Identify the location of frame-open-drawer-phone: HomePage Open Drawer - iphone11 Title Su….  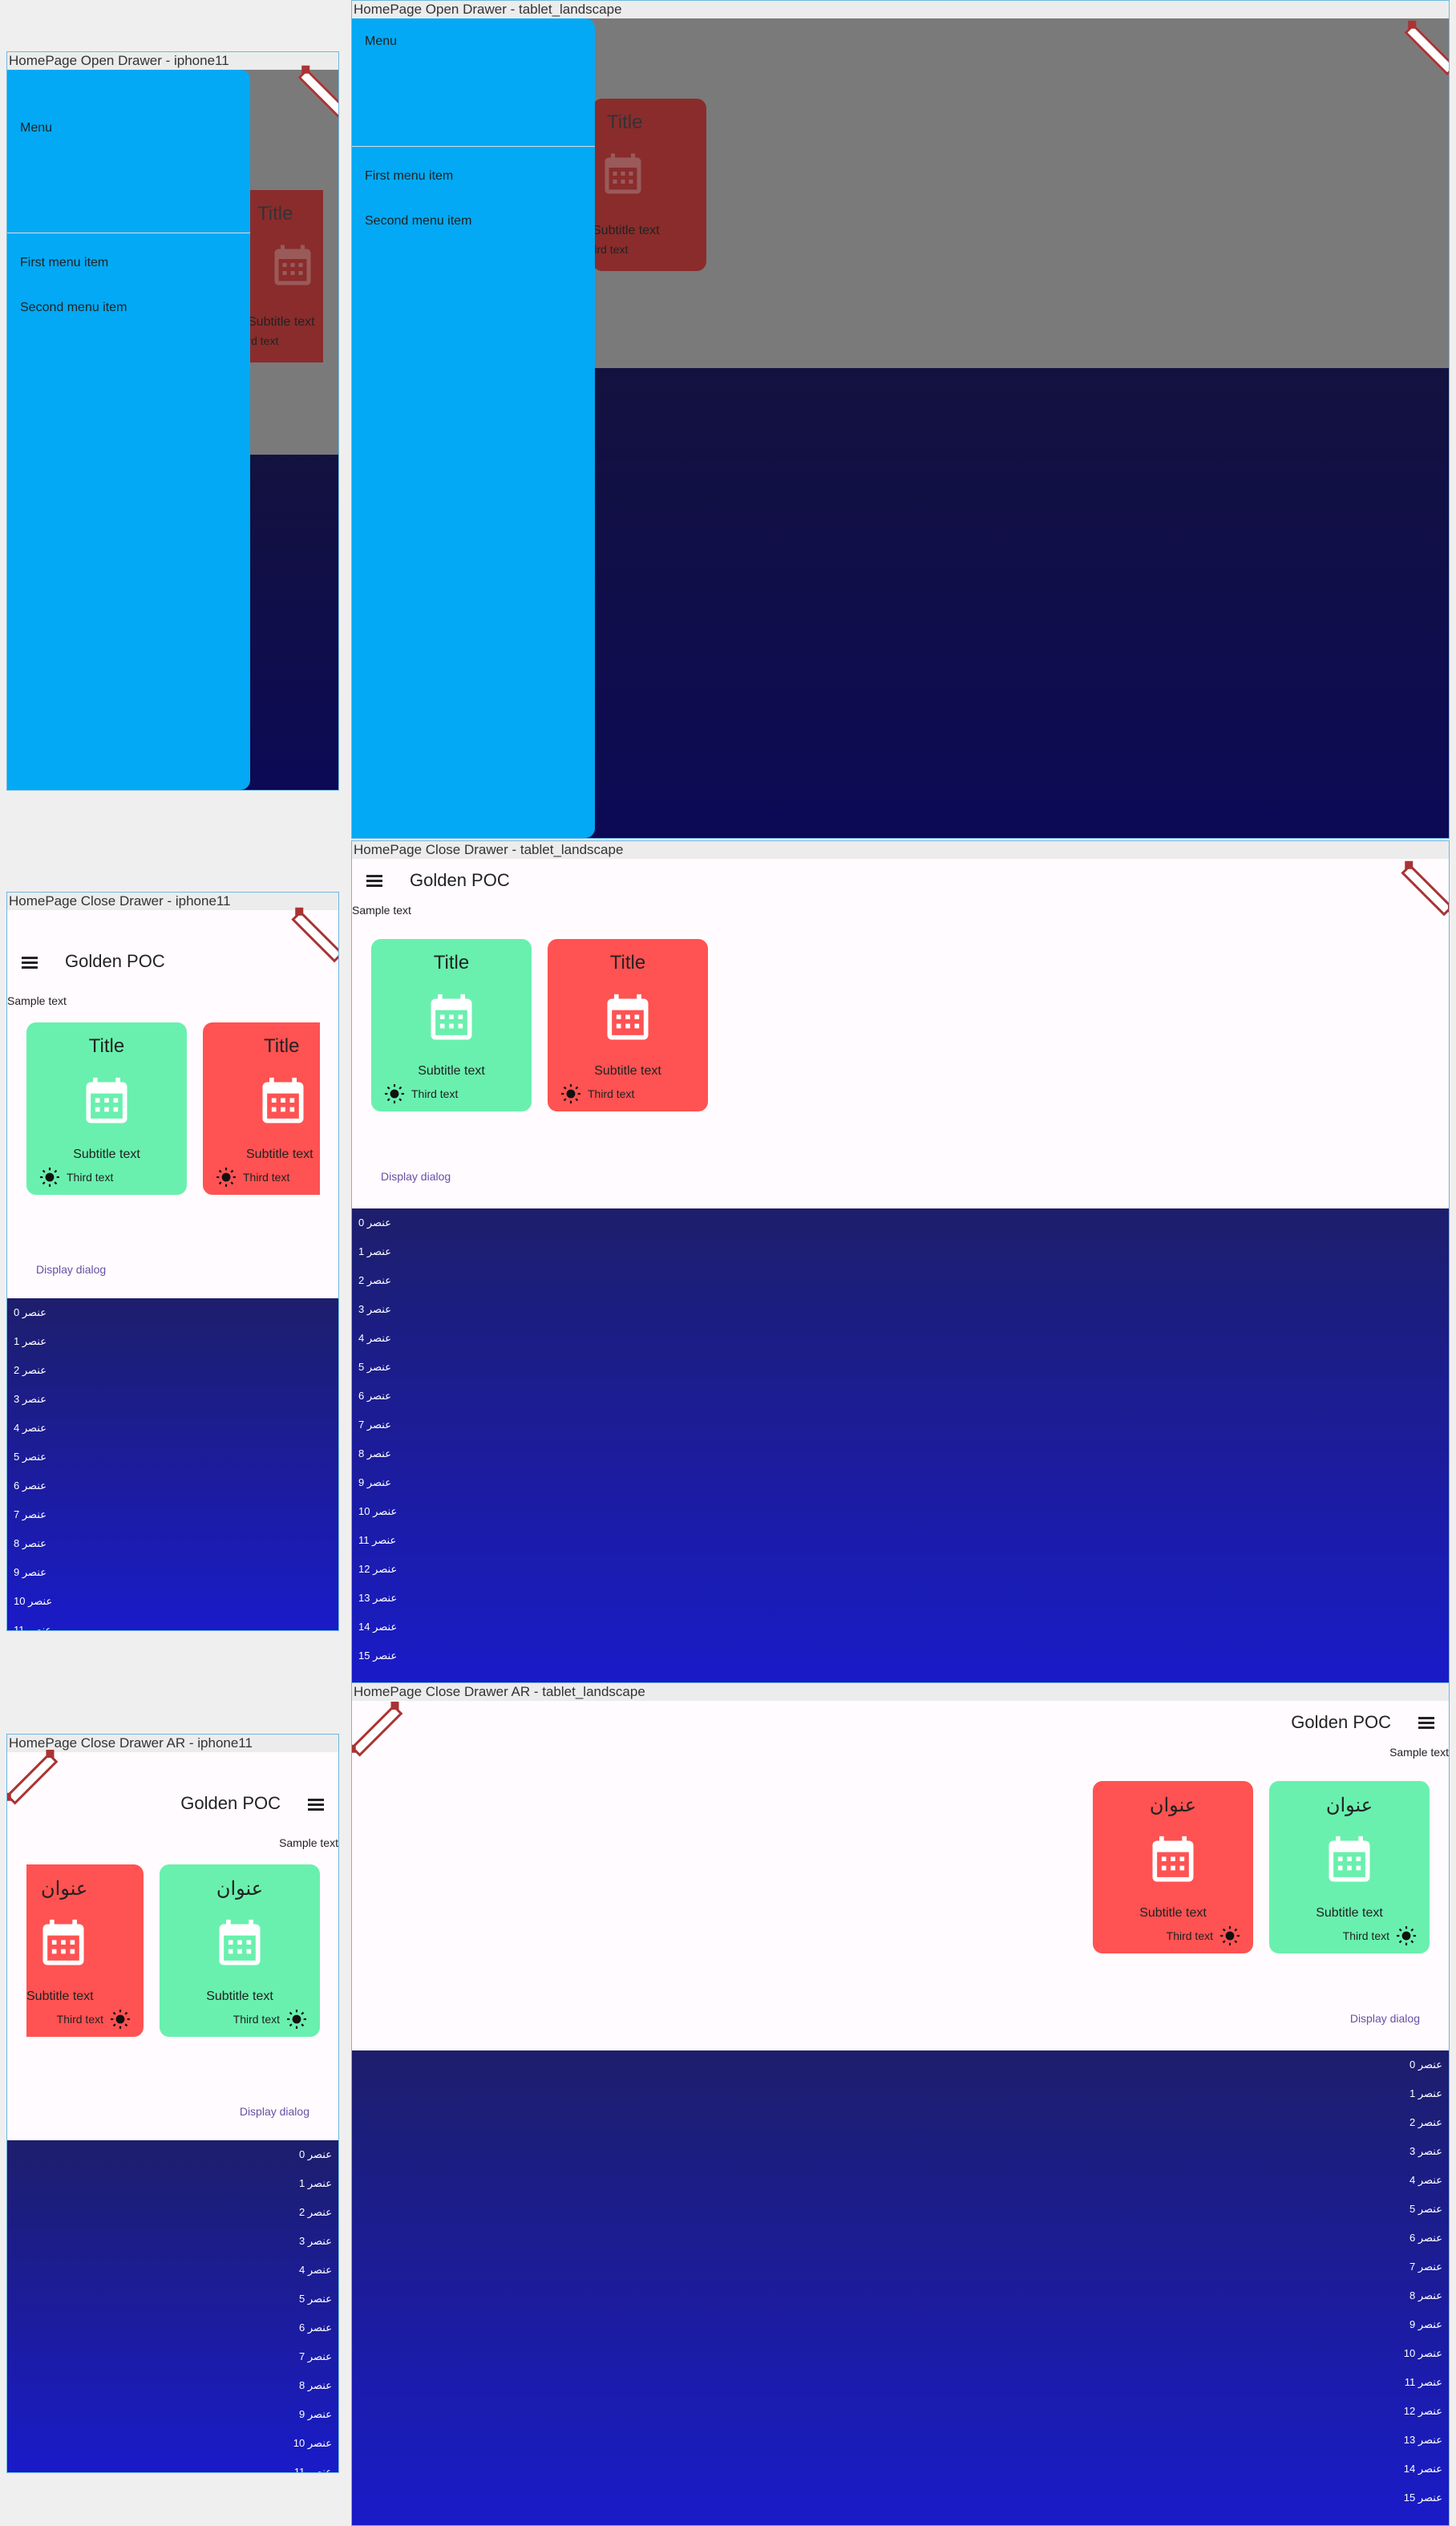
(172, 421).